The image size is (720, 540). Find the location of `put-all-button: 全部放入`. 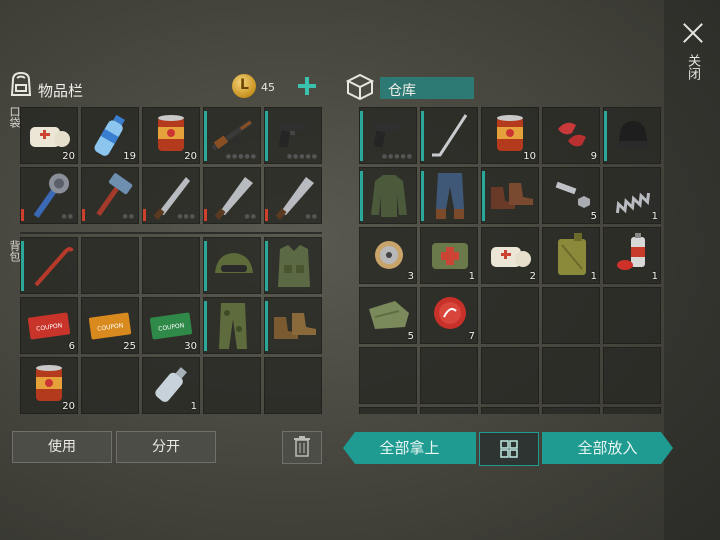

put-all-button: 全部放入 is located at coordinates (607, 448).